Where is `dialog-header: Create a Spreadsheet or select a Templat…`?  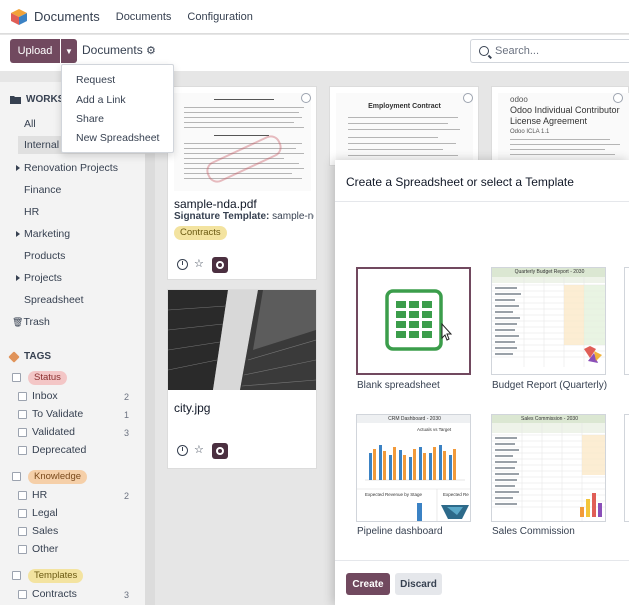 dialog-header: Create a Spreadsheet or select a Templat… is located at coordinates (482, 181).